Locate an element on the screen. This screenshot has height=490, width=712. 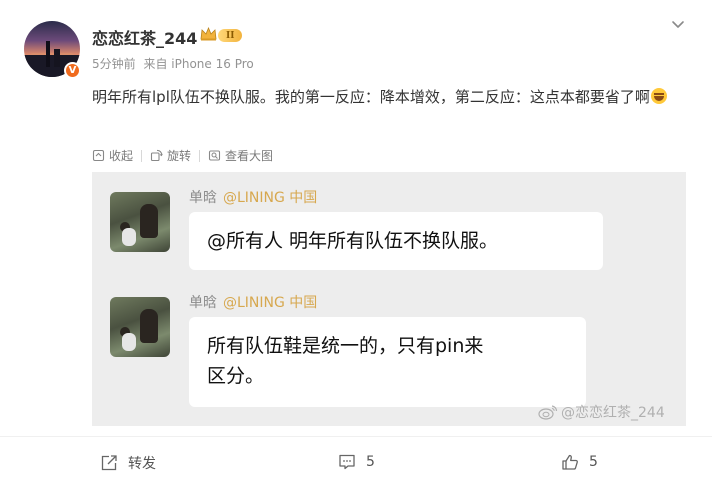
post-meta: 5分钟前 来自 iPhone 16 Pro is located at coordinates (175, 63).